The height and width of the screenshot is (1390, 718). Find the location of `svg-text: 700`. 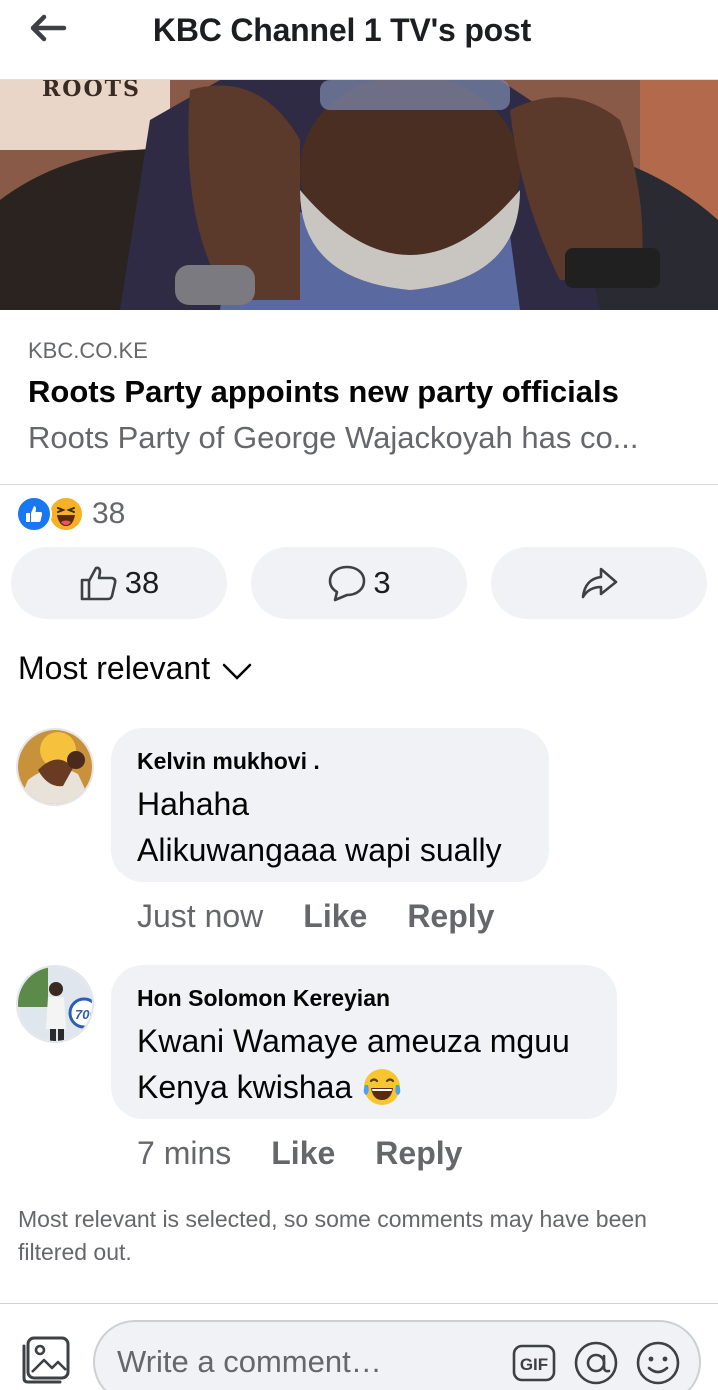

svg-text: 700 is located at coordinates (83, 1014).